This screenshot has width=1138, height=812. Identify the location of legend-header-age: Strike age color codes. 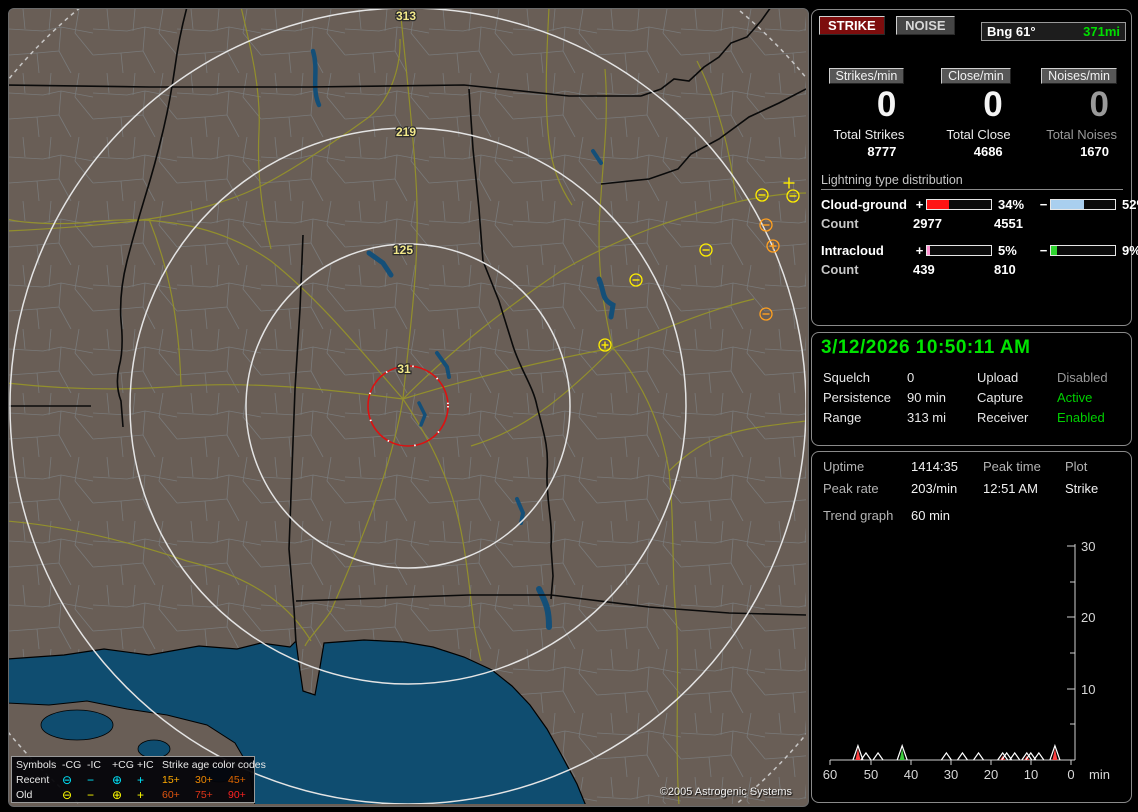
(214, 764).